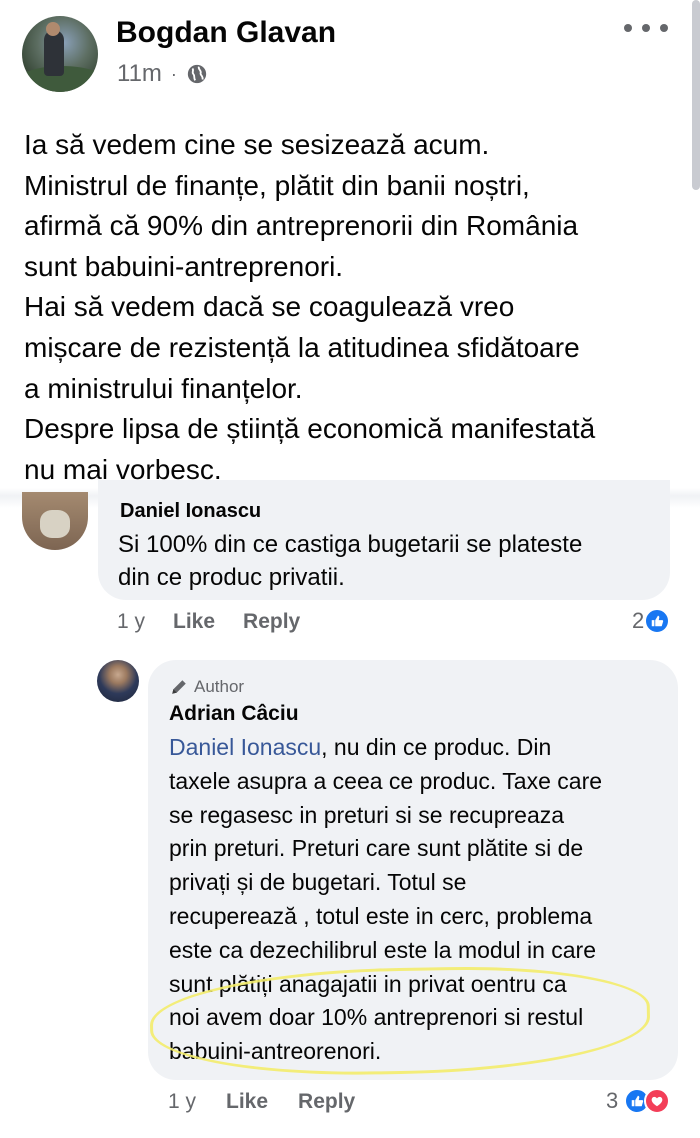 This screenshot has width=700, height=1138. I want to click on reaction-summary: 2, so click(651, 621).